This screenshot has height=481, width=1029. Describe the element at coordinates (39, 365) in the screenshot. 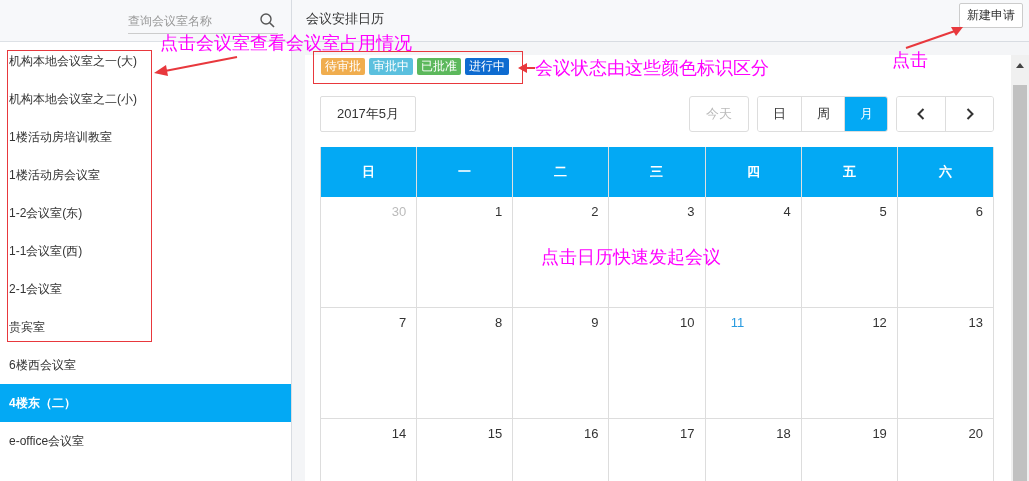

I see `room-item: 6楼西会议室` at that location.